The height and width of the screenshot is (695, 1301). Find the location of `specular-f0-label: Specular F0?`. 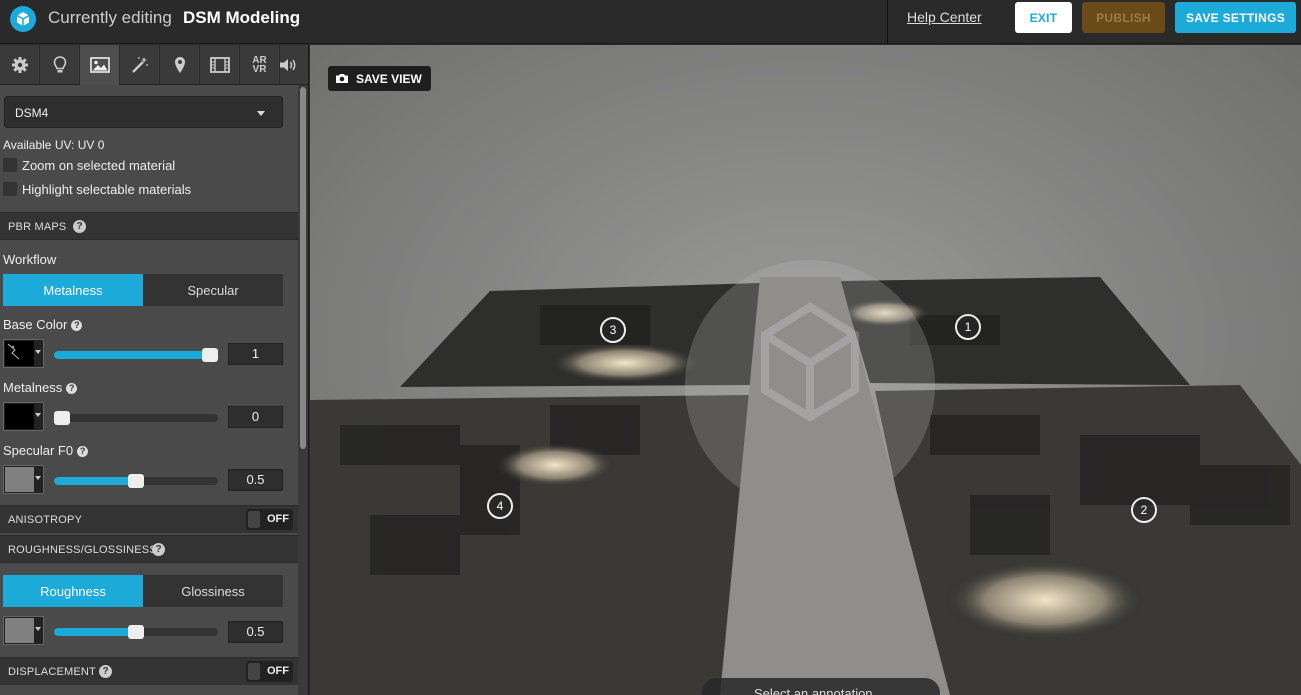

specular-f0-label: Specular F0? is located at coordinates (46, 450).